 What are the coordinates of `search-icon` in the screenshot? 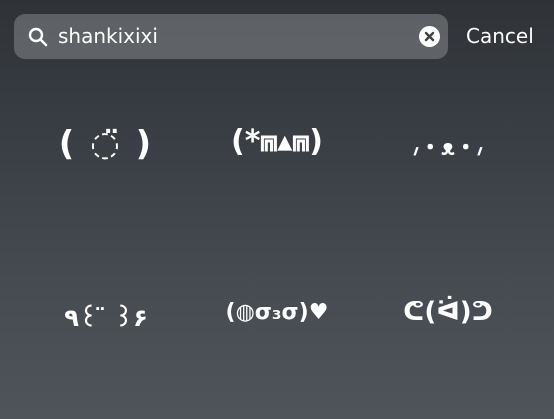 It's located at (38, 37).